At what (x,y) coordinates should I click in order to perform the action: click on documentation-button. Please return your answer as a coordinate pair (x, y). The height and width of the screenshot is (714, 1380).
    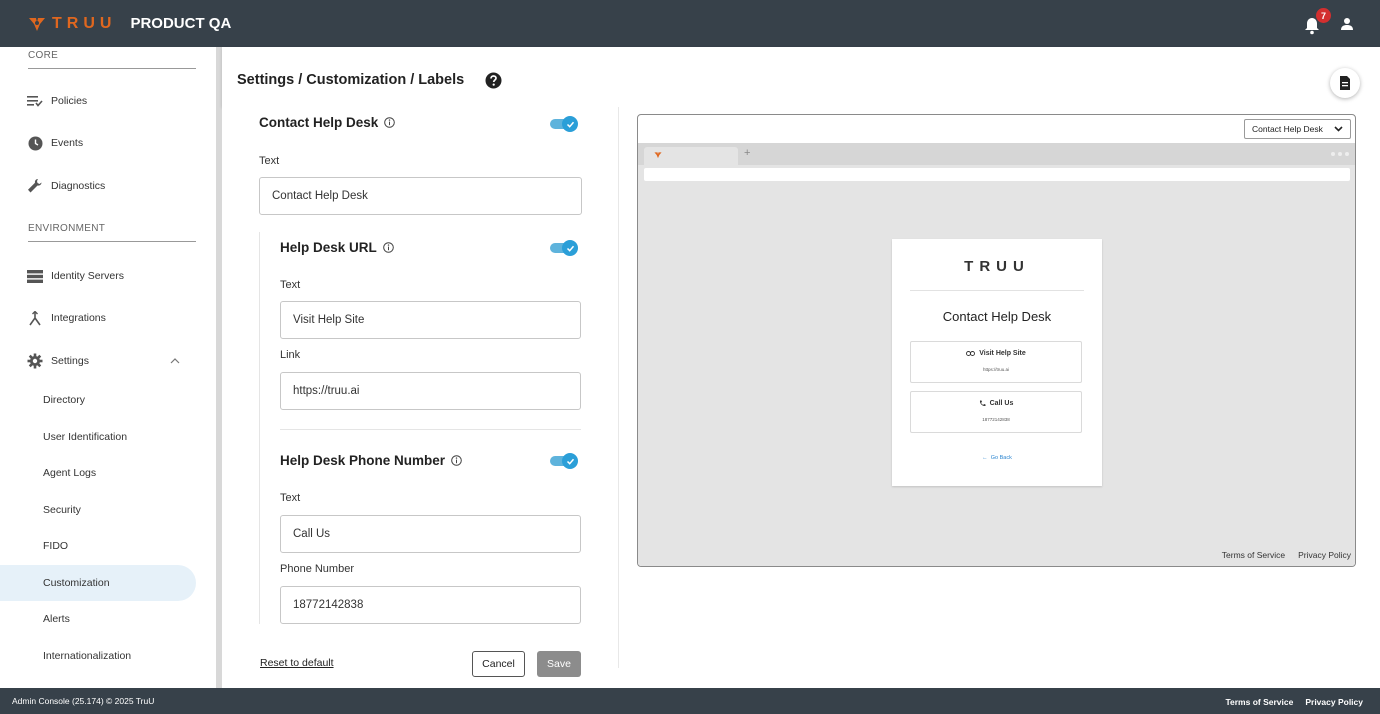
    Looking at the image, I should click on (1345, 83).